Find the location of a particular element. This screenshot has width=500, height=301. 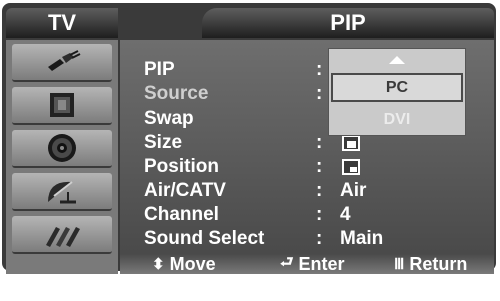

menu-row-position: Position : is located at coordinates (314, 167).